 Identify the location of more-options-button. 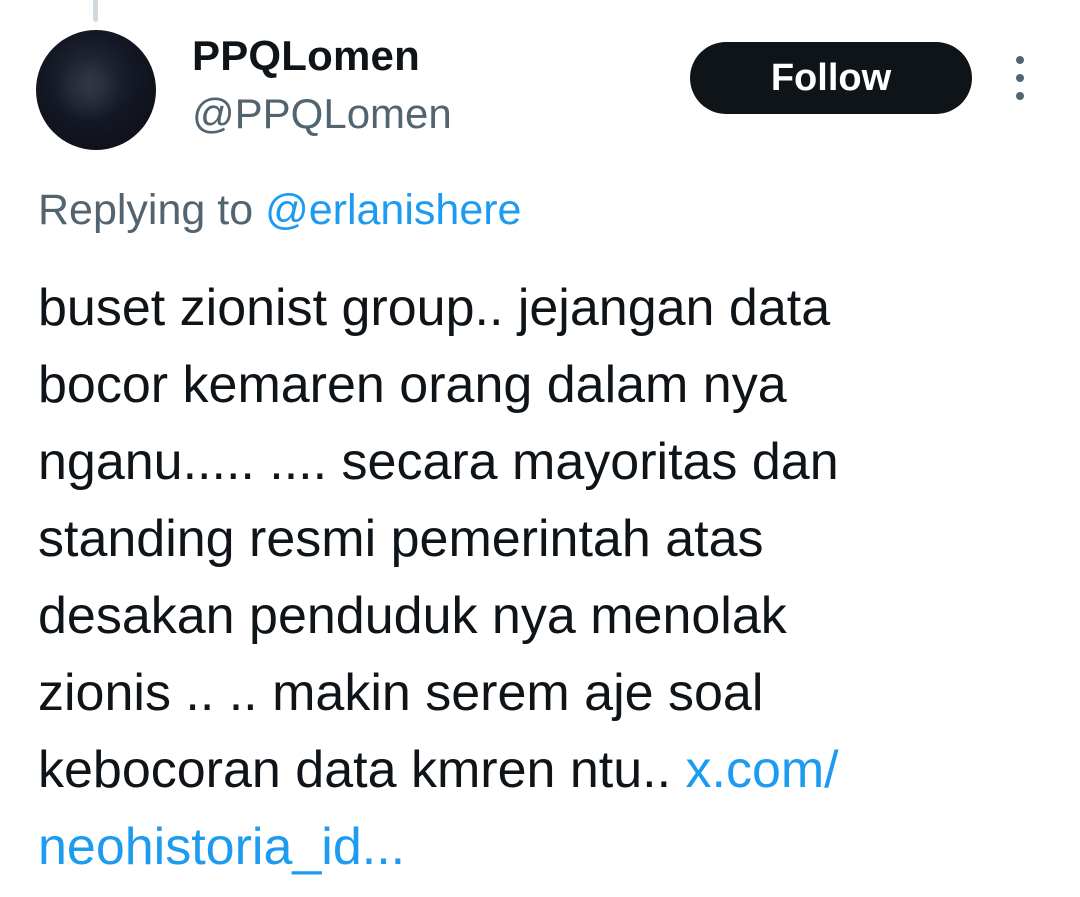
(1020, 78).